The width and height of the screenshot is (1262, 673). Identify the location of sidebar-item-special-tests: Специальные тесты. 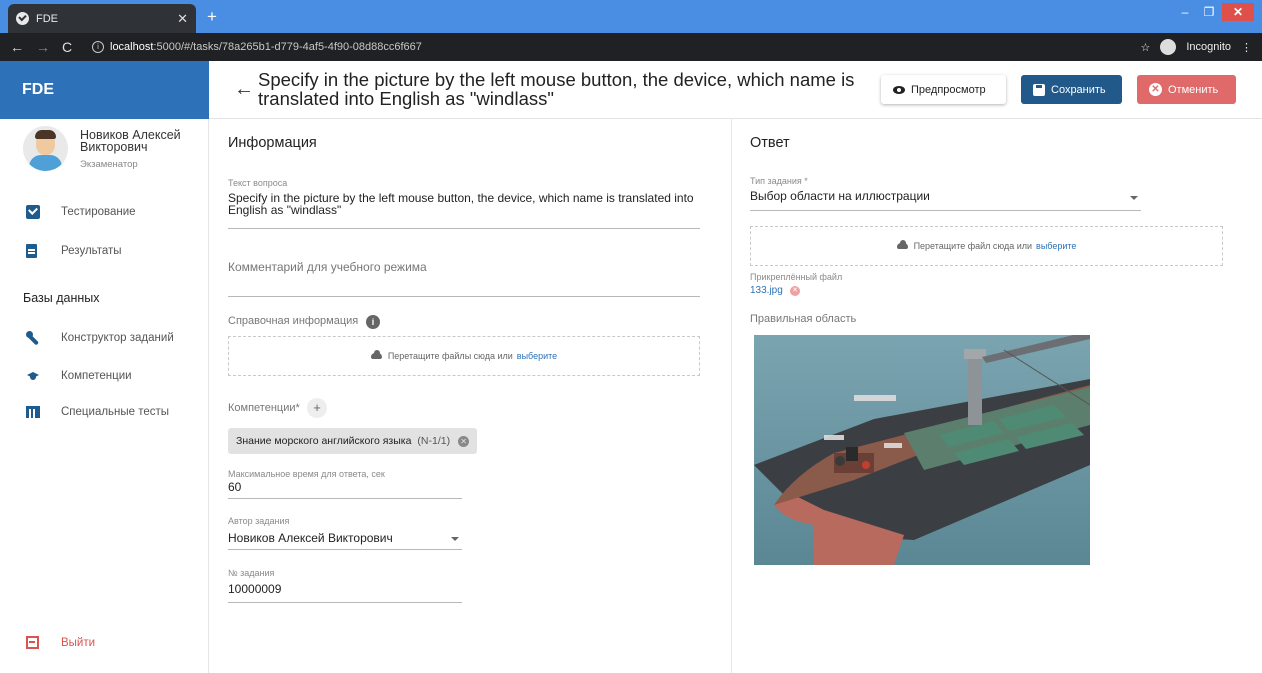
(97, 412).